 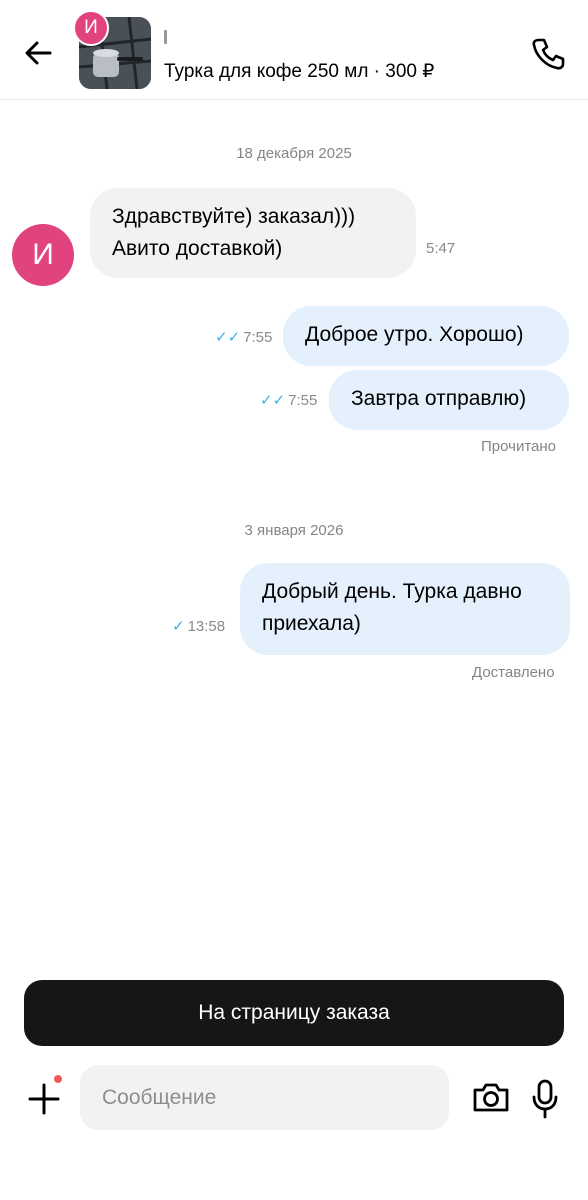 I want to click on microphone-icon, so click(x=545, y=1099).